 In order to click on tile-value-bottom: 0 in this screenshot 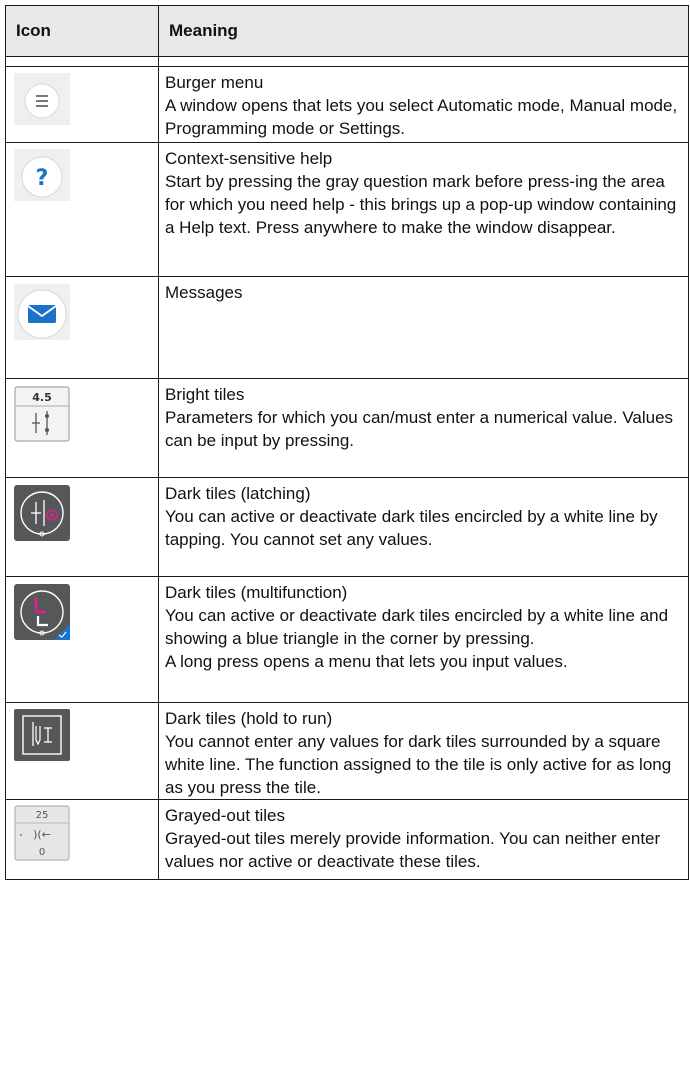, I will do `click(42, 852)`.